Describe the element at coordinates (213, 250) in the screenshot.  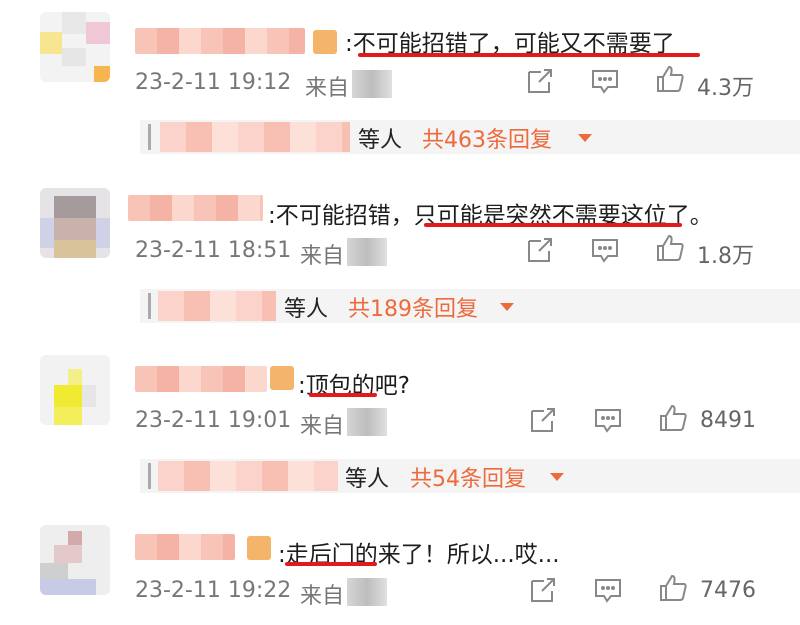
I see `comment-time: 23-2-11 18:51` at that location.